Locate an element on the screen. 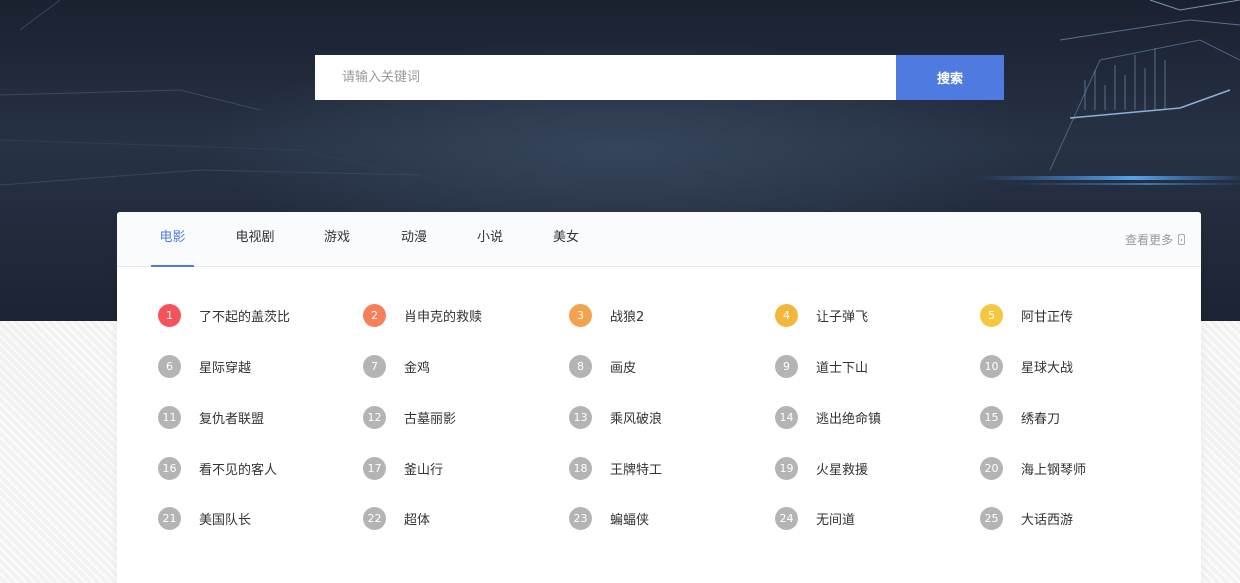 The width and height of the screenshot is (1240, 583). tab-movie: 电影 is located at coordinates (172, 239).